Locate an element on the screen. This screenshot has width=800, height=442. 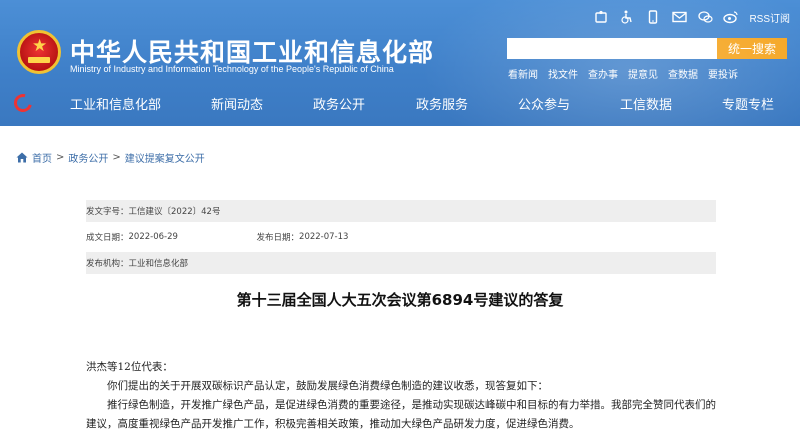
main-nav: 工业和信息化部 新闻动态 政务公开 政务服务 公众参与 工信数据 专题专栏 is located at coordinates (400, 103).